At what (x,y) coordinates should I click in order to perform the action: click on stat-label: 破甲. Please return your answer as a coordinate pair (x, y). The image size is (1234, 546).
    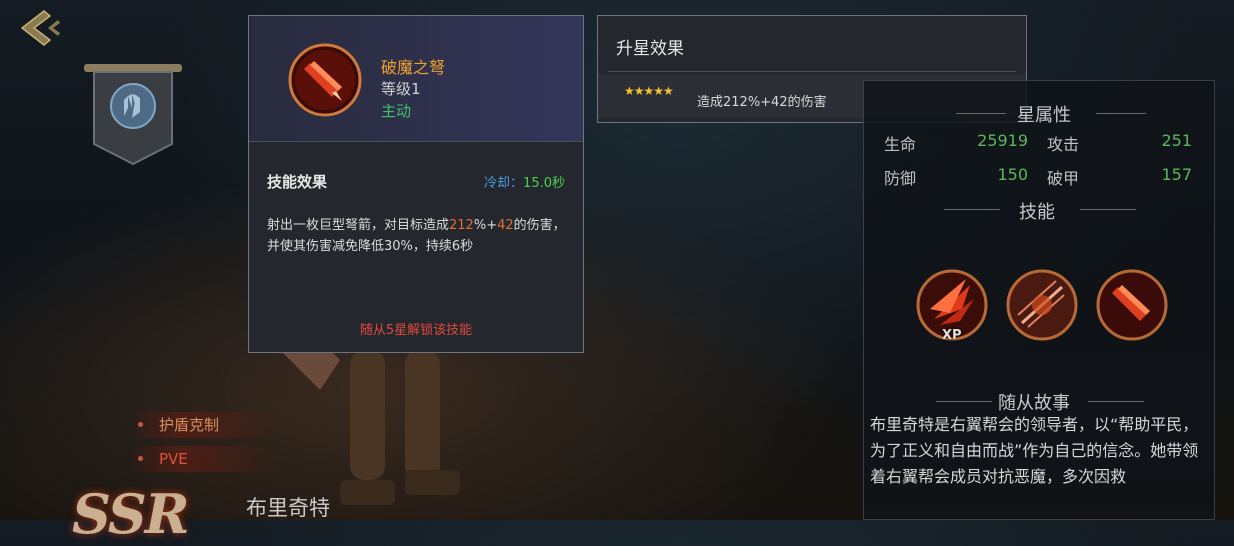
    Looking at the image, I should click on (1063, 178).